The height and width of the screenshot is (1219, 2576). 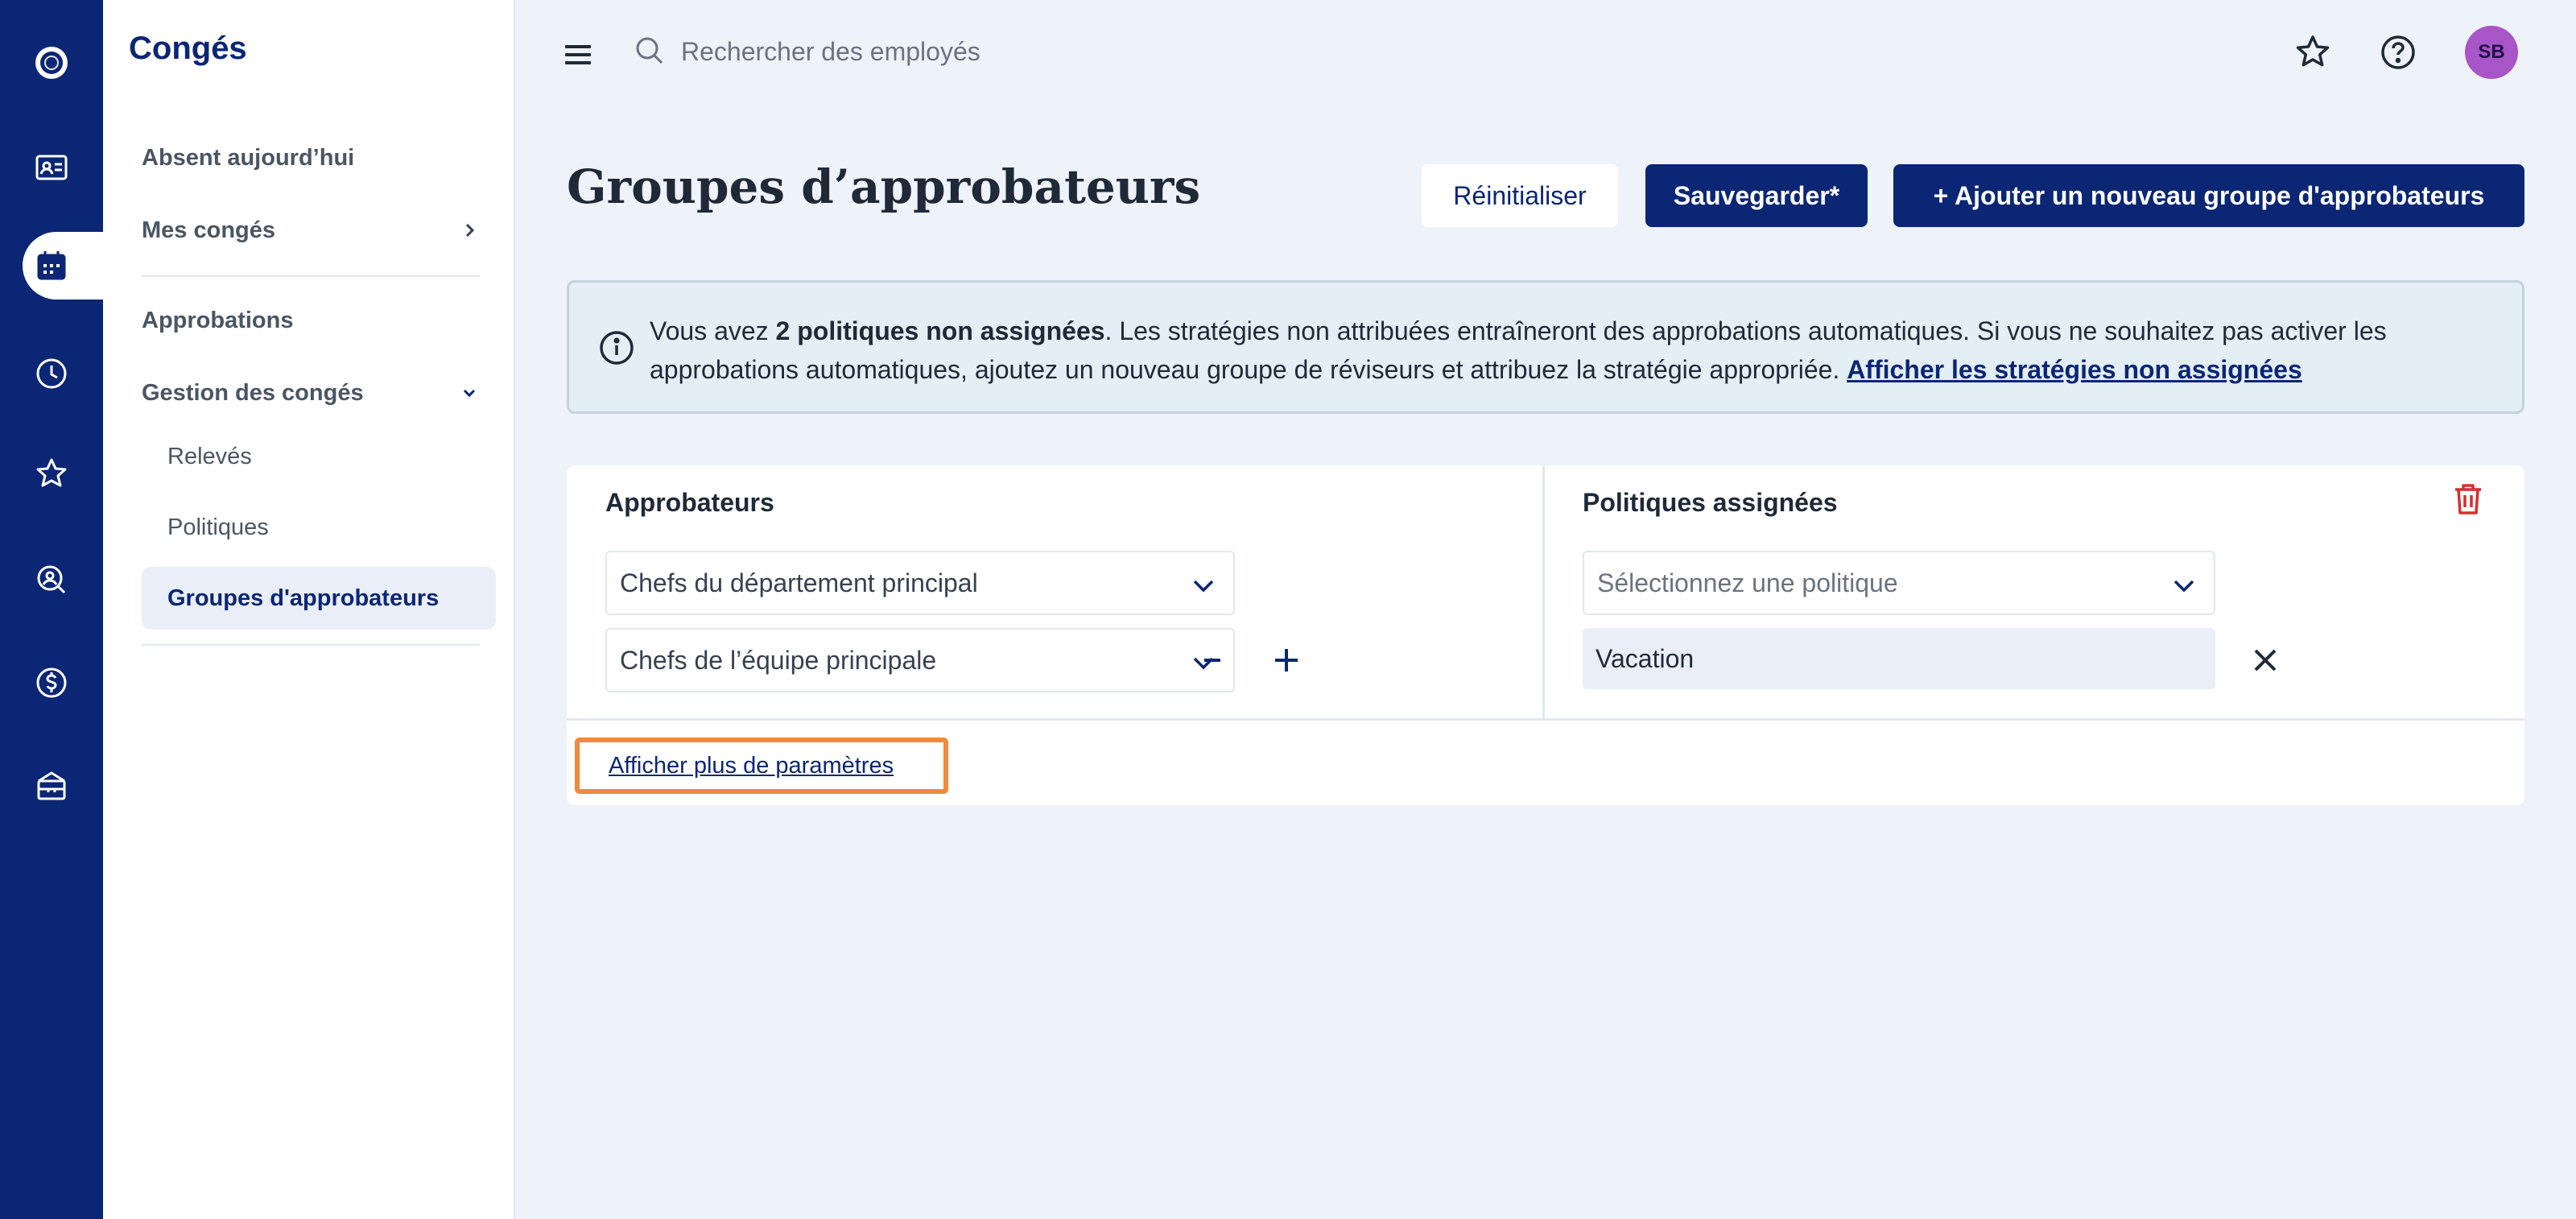 What do you see at coordinates (319, 527) in the screenshot?
I see `sidebar-subitem-policies: Politiques` at bounding box center [319, 527].